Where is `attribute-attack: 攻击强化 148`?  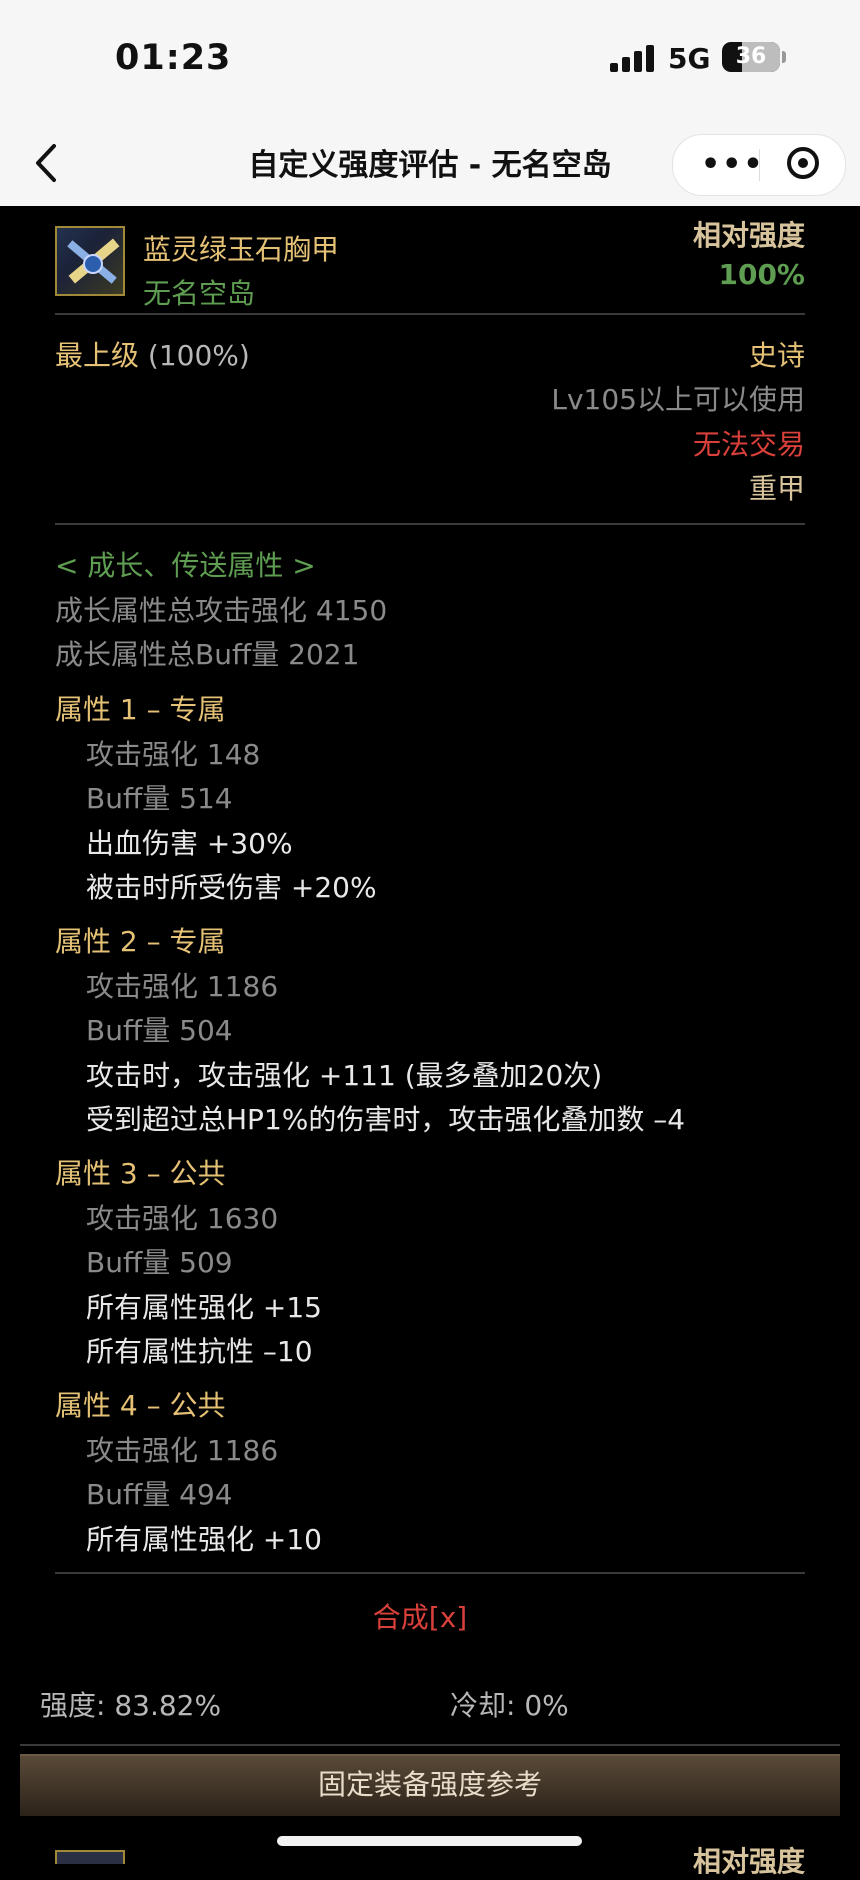
attribute-attack: 攻击强化 148 is located at coordinates (173, 754).